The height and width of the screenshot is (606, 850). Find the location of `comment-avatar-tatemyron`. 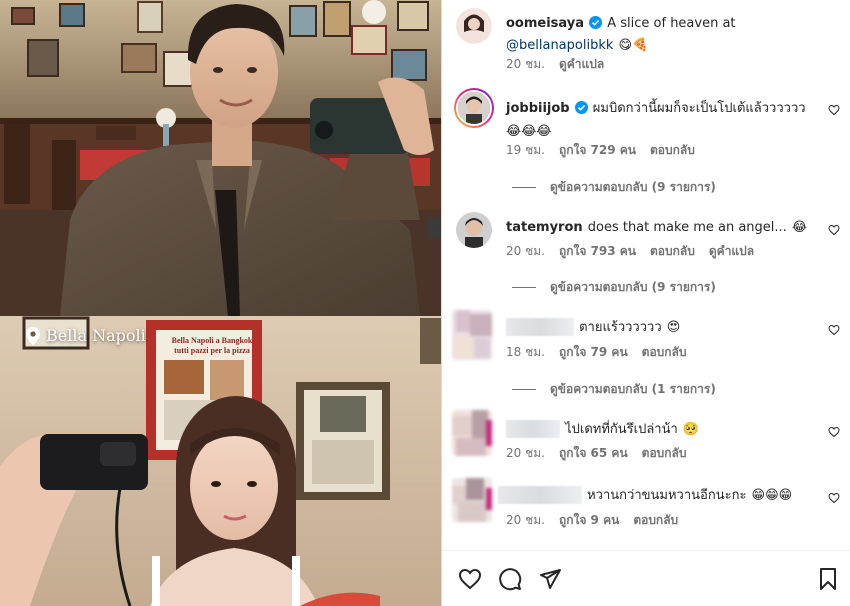

comment-avatar-tatemyron is located at coordinates (474, 230).